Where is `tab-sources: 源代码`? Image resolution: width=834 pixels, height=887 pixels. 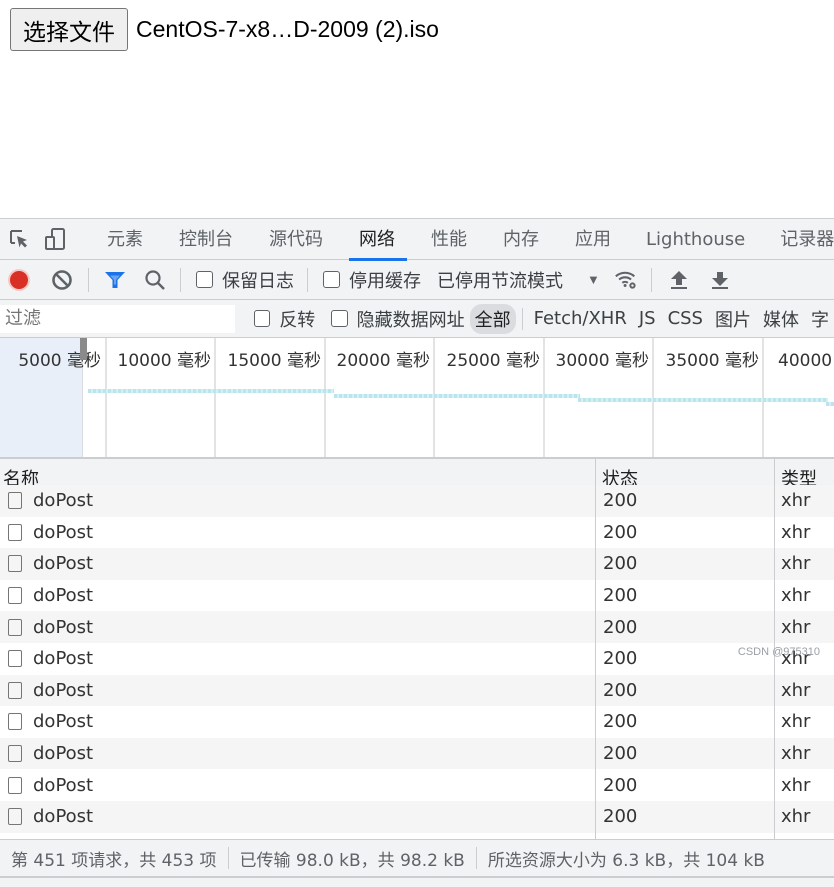 tab-sources: 源代码 is located at coordinates (296, 239).